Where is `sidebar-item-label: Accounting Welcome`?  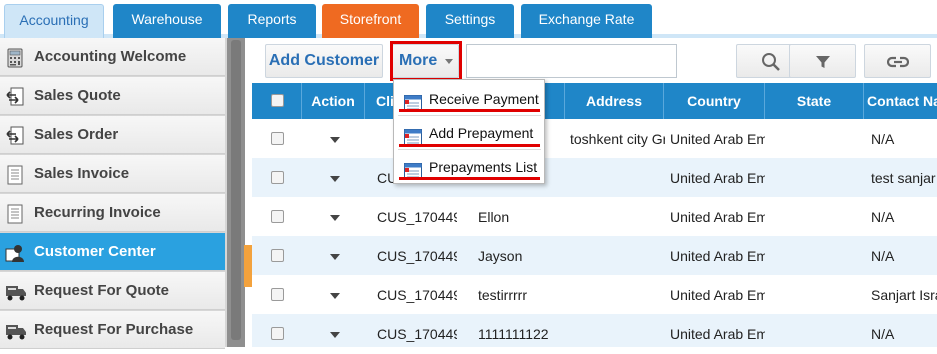 sidebar-item-label: Accounting Welcome is located at coordinates (110, 56).